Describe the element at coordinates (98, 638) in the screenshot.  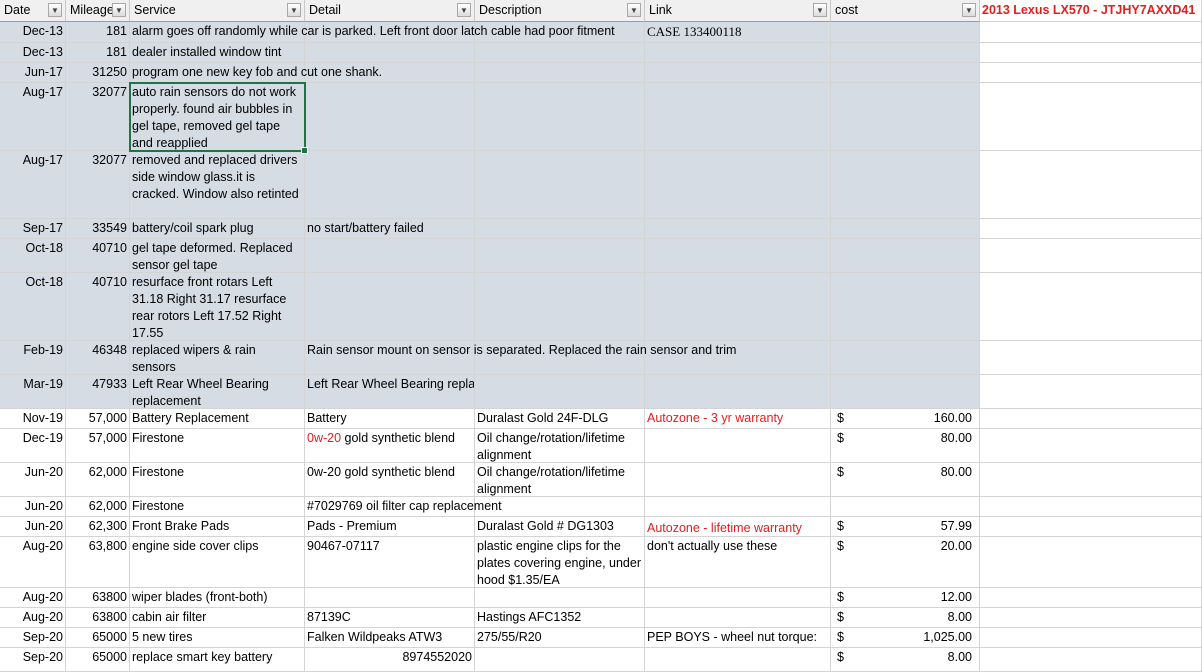
I see `mileage-cell: 65000` at that location.